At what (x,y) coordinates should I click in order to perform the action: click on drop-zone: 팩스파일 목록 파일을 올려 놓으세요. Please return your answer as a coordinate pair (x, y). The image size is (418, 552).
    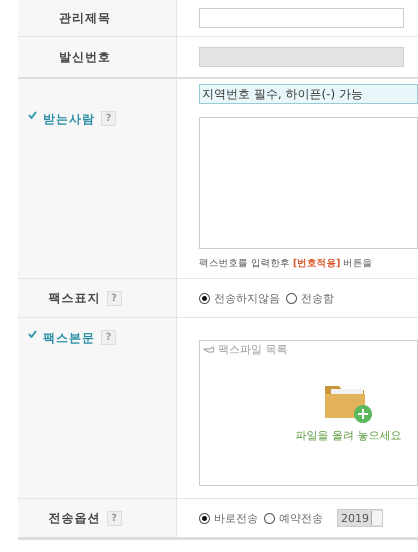
    Looking at the image, I should click on (308, 413).